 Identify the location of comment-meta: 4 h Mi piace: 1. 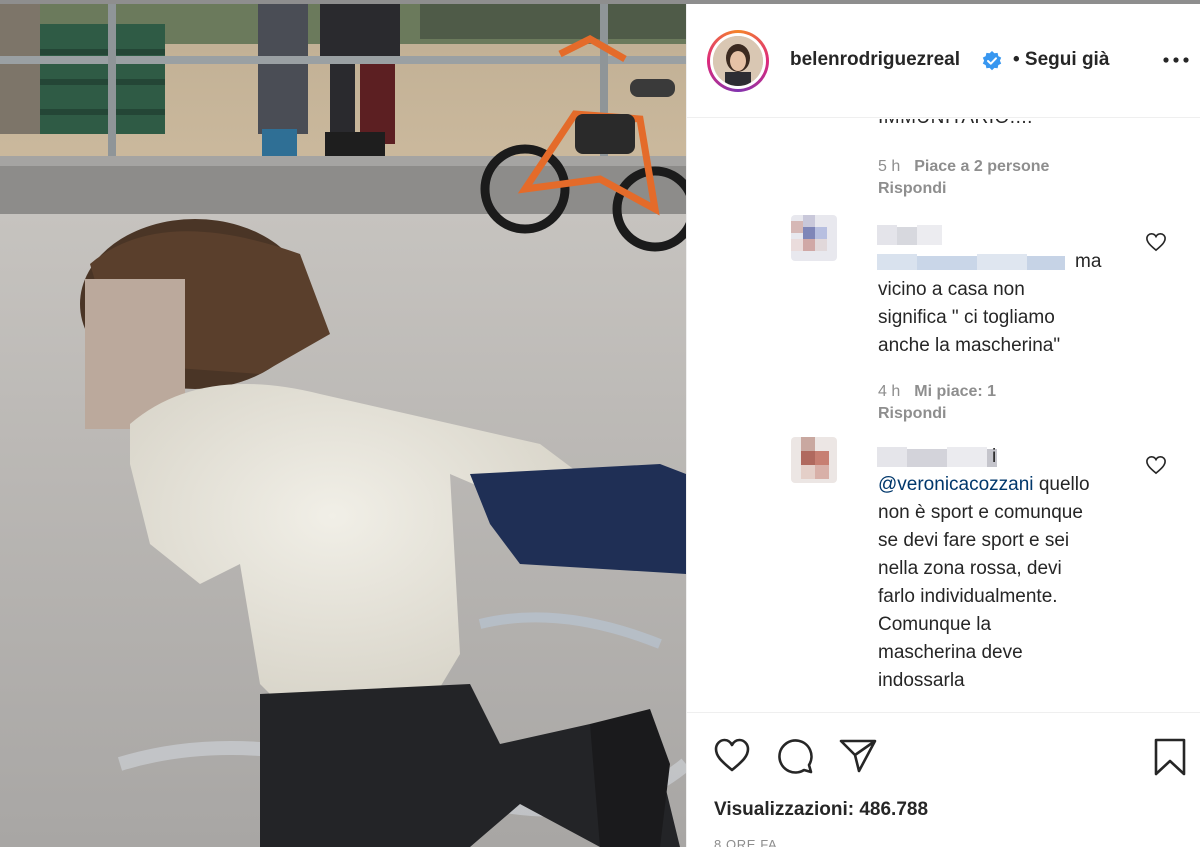
(937, 392).